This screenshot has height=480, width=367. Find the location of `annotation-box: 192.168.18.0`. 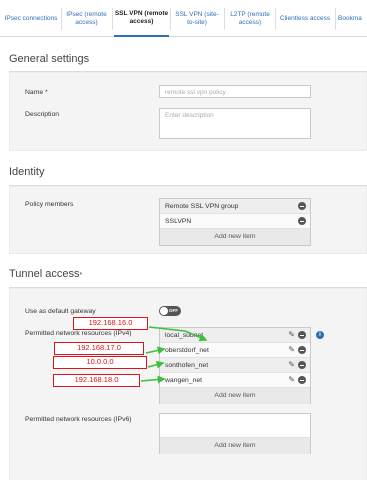

annotation-box: 192.168.18.0 is located at coordinates (96, 380).